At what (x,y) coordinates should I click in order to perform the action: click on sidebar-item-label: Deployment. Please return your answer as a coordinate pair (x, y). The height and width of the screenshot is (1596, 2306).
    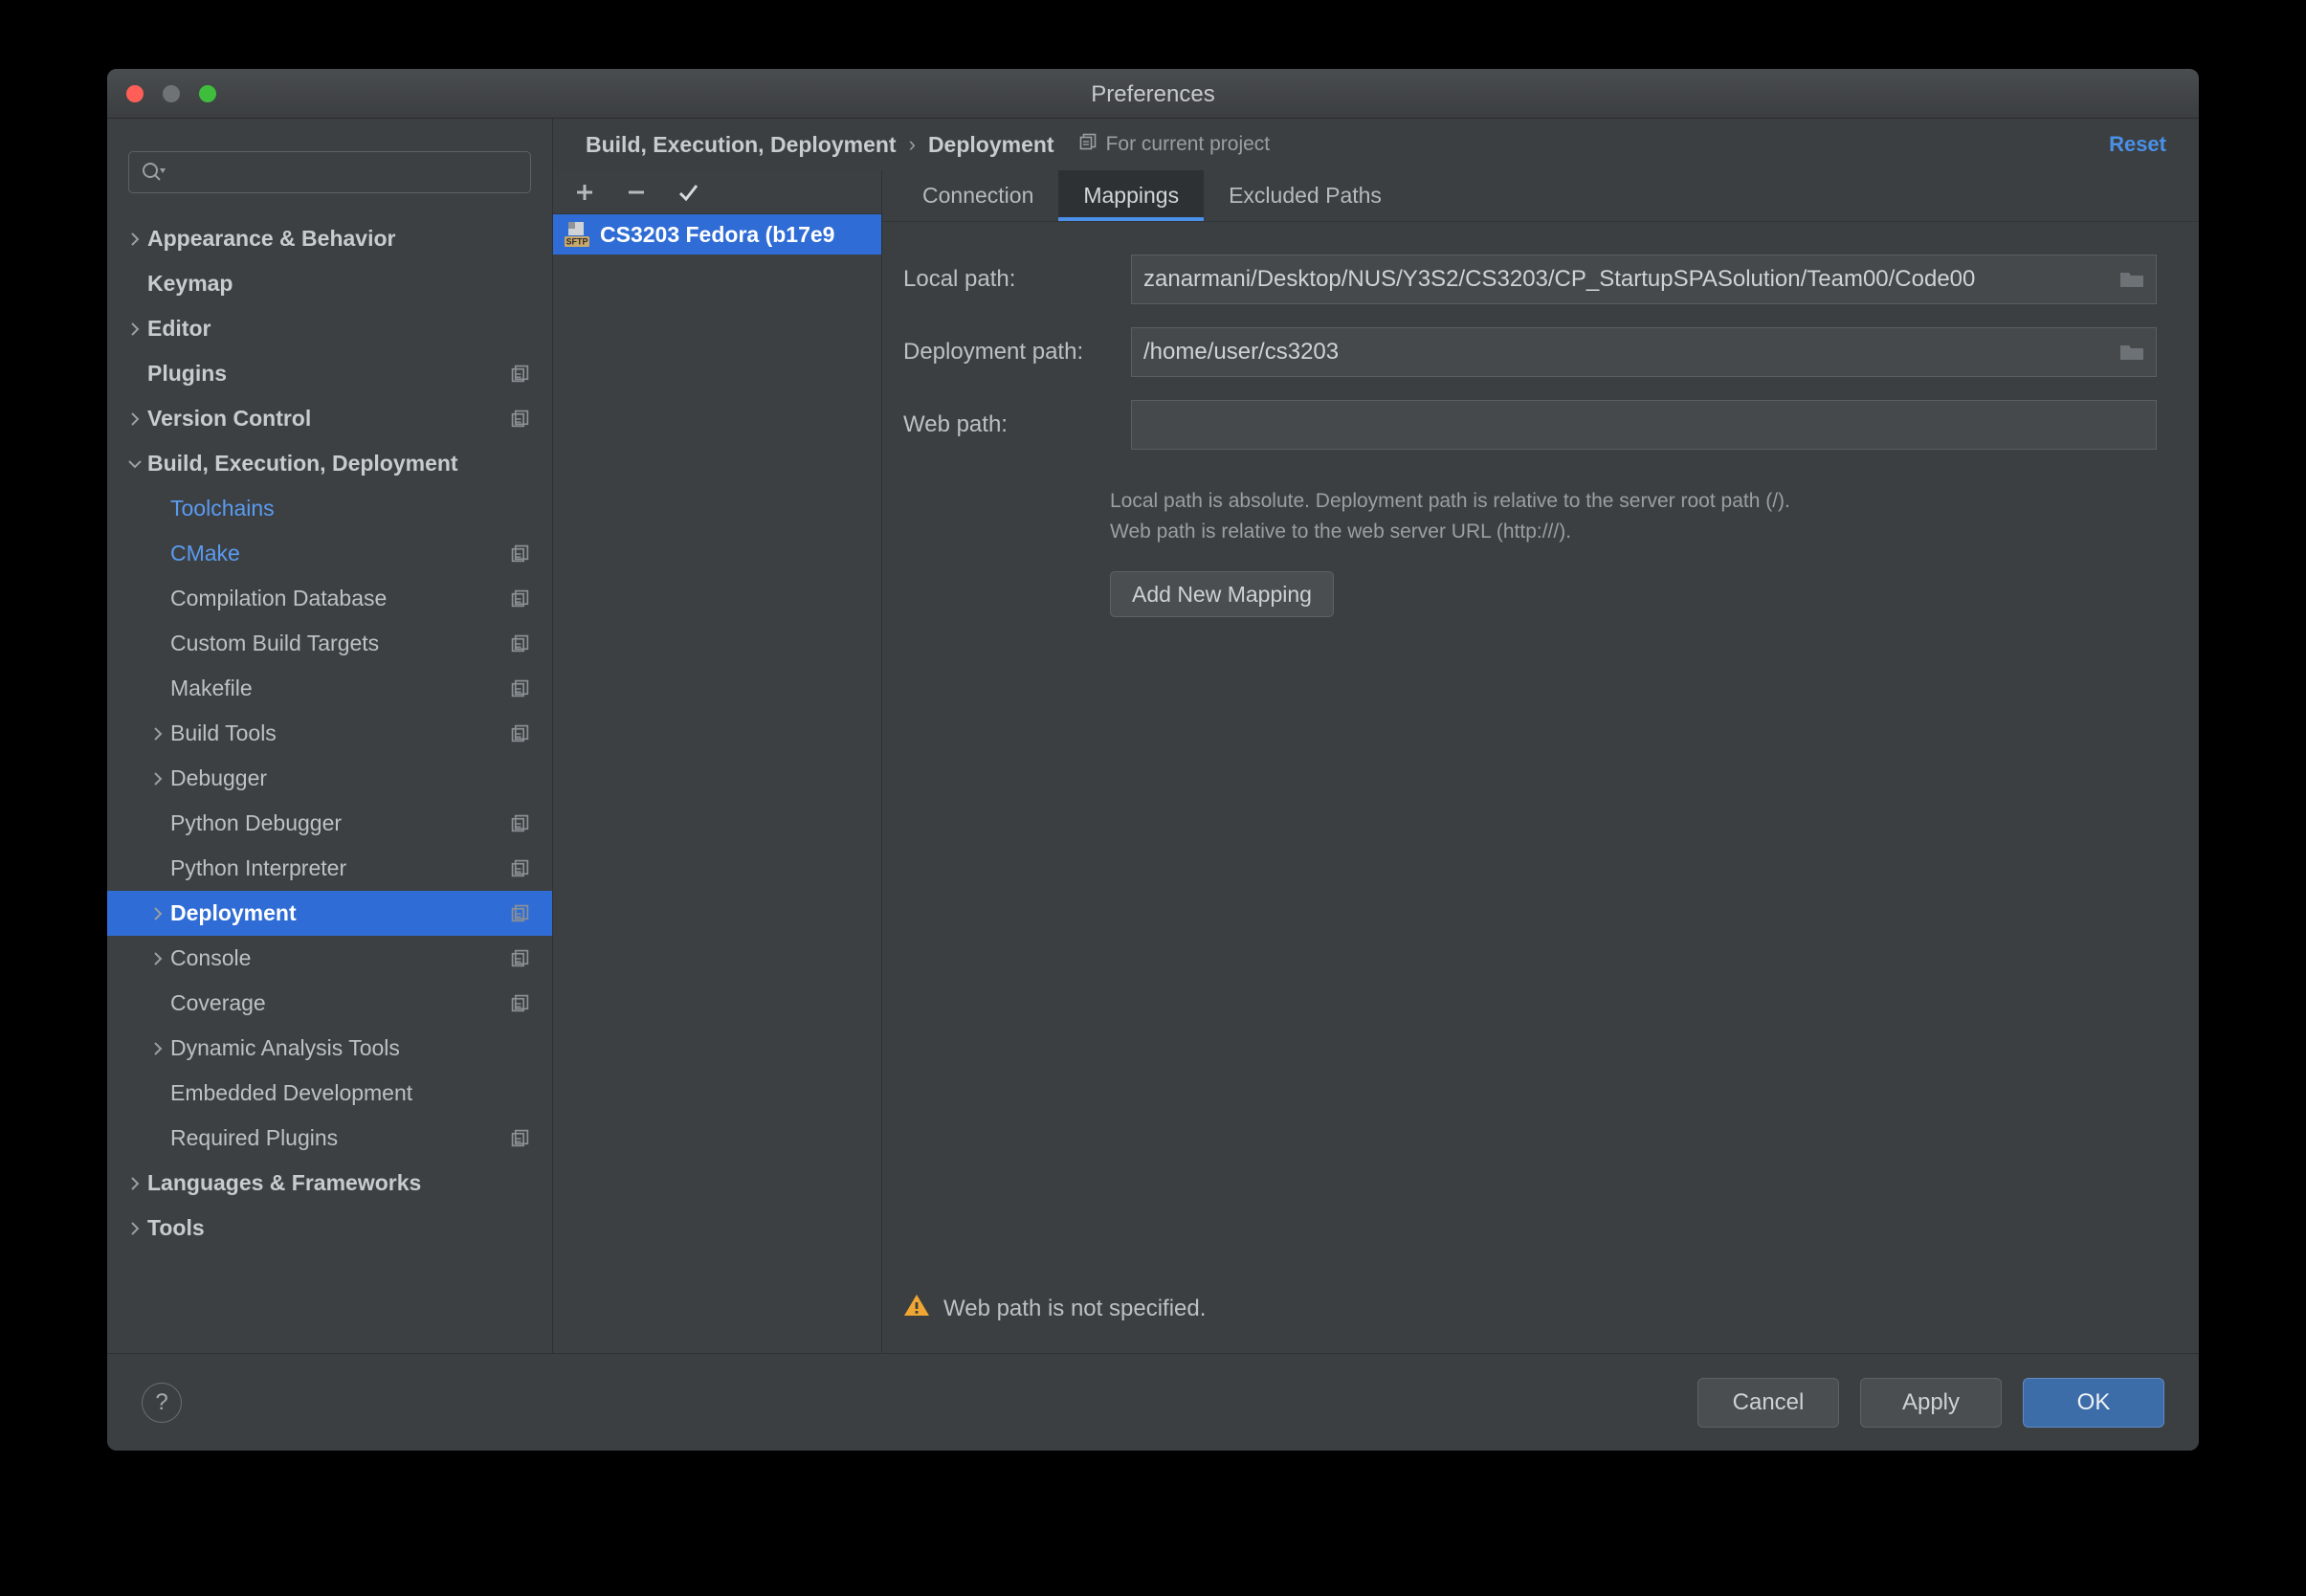
    Looking at the image, I should click on (234, 913).